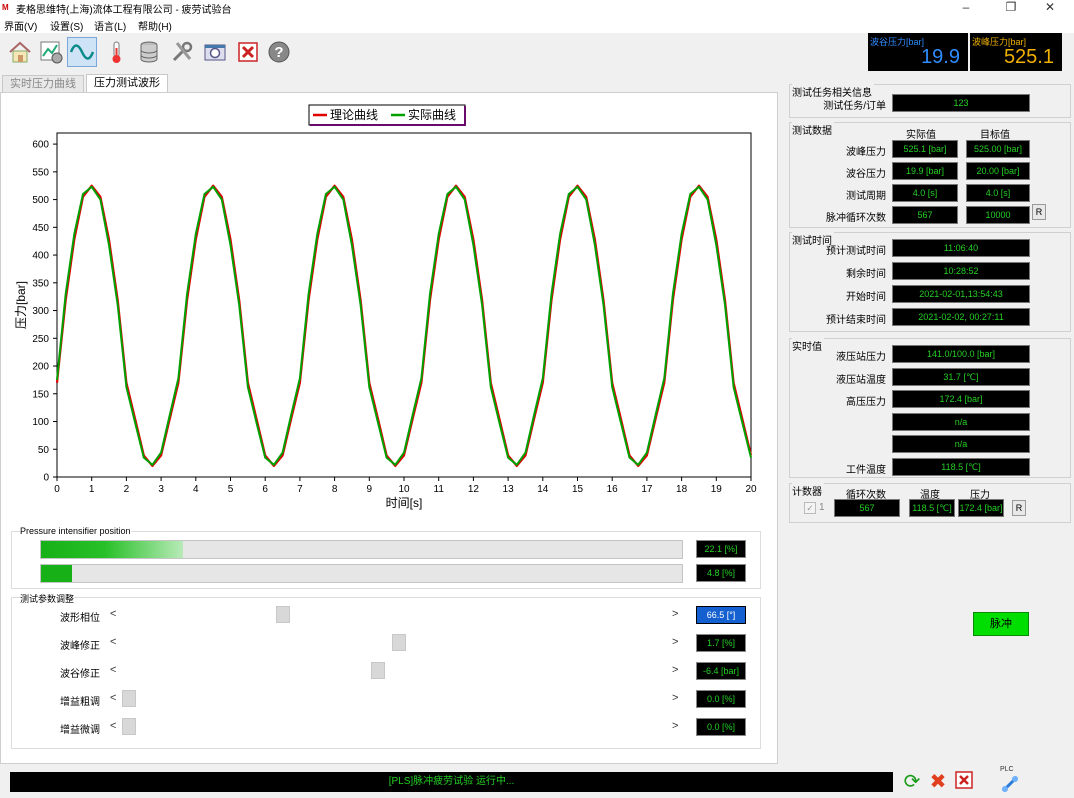  Describe the element at coordinates (20, 52) in the screenshot. I see `home-icon` at that location.